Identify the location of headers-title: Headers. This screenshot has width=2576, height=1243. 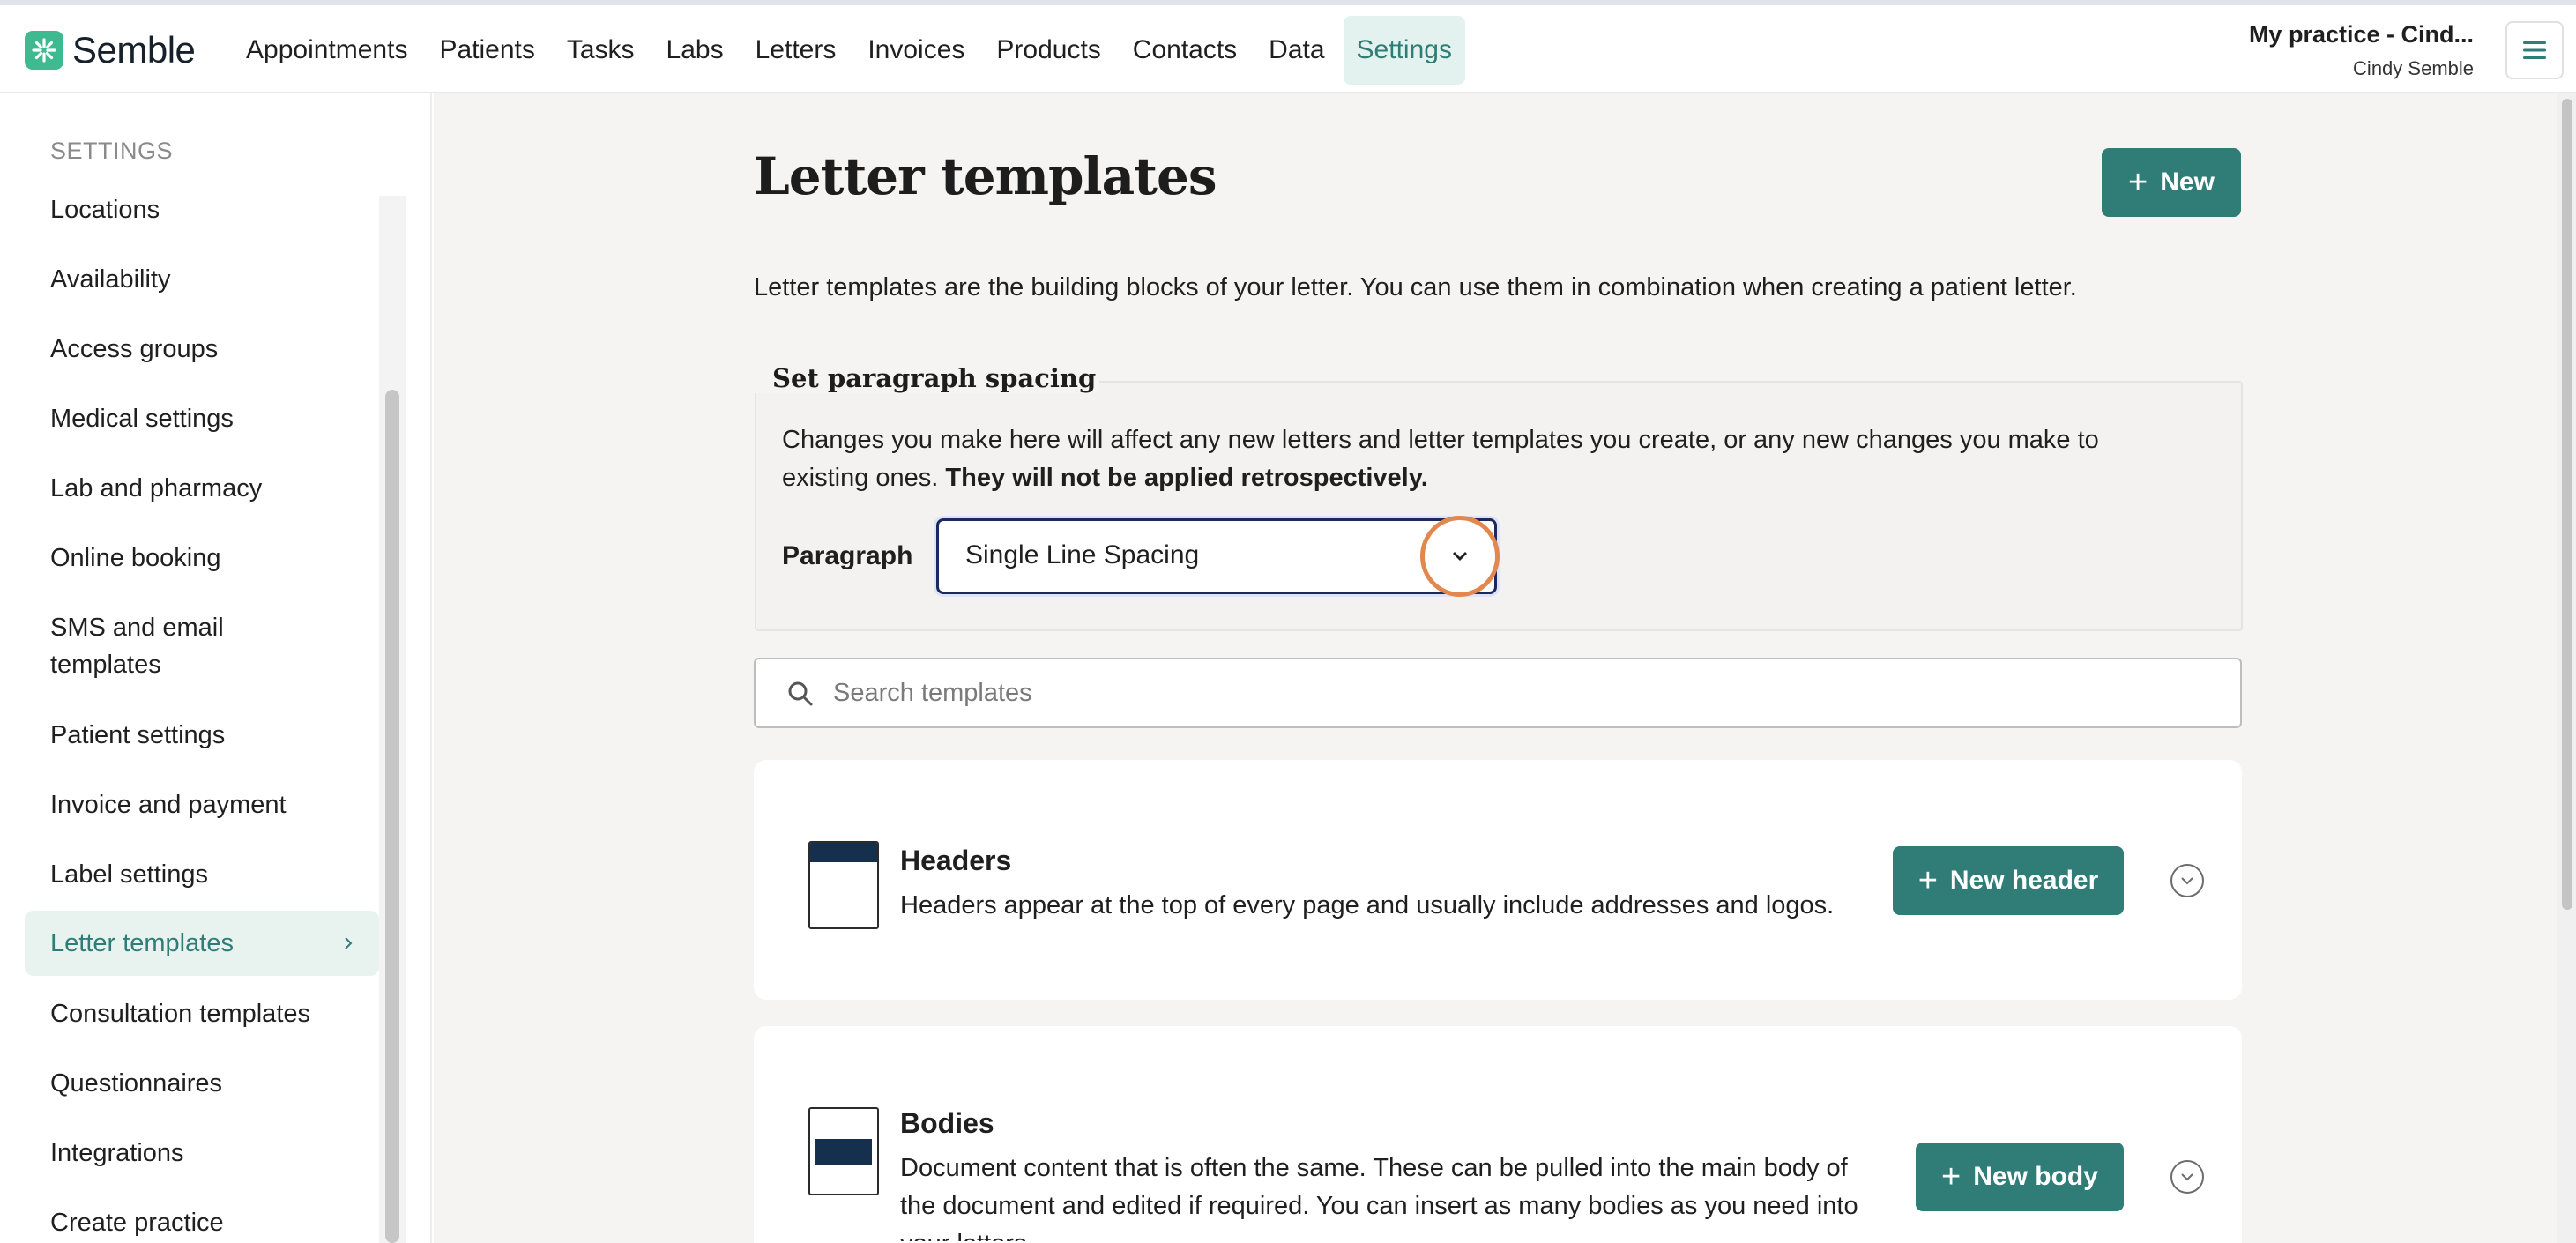
(956, 860).